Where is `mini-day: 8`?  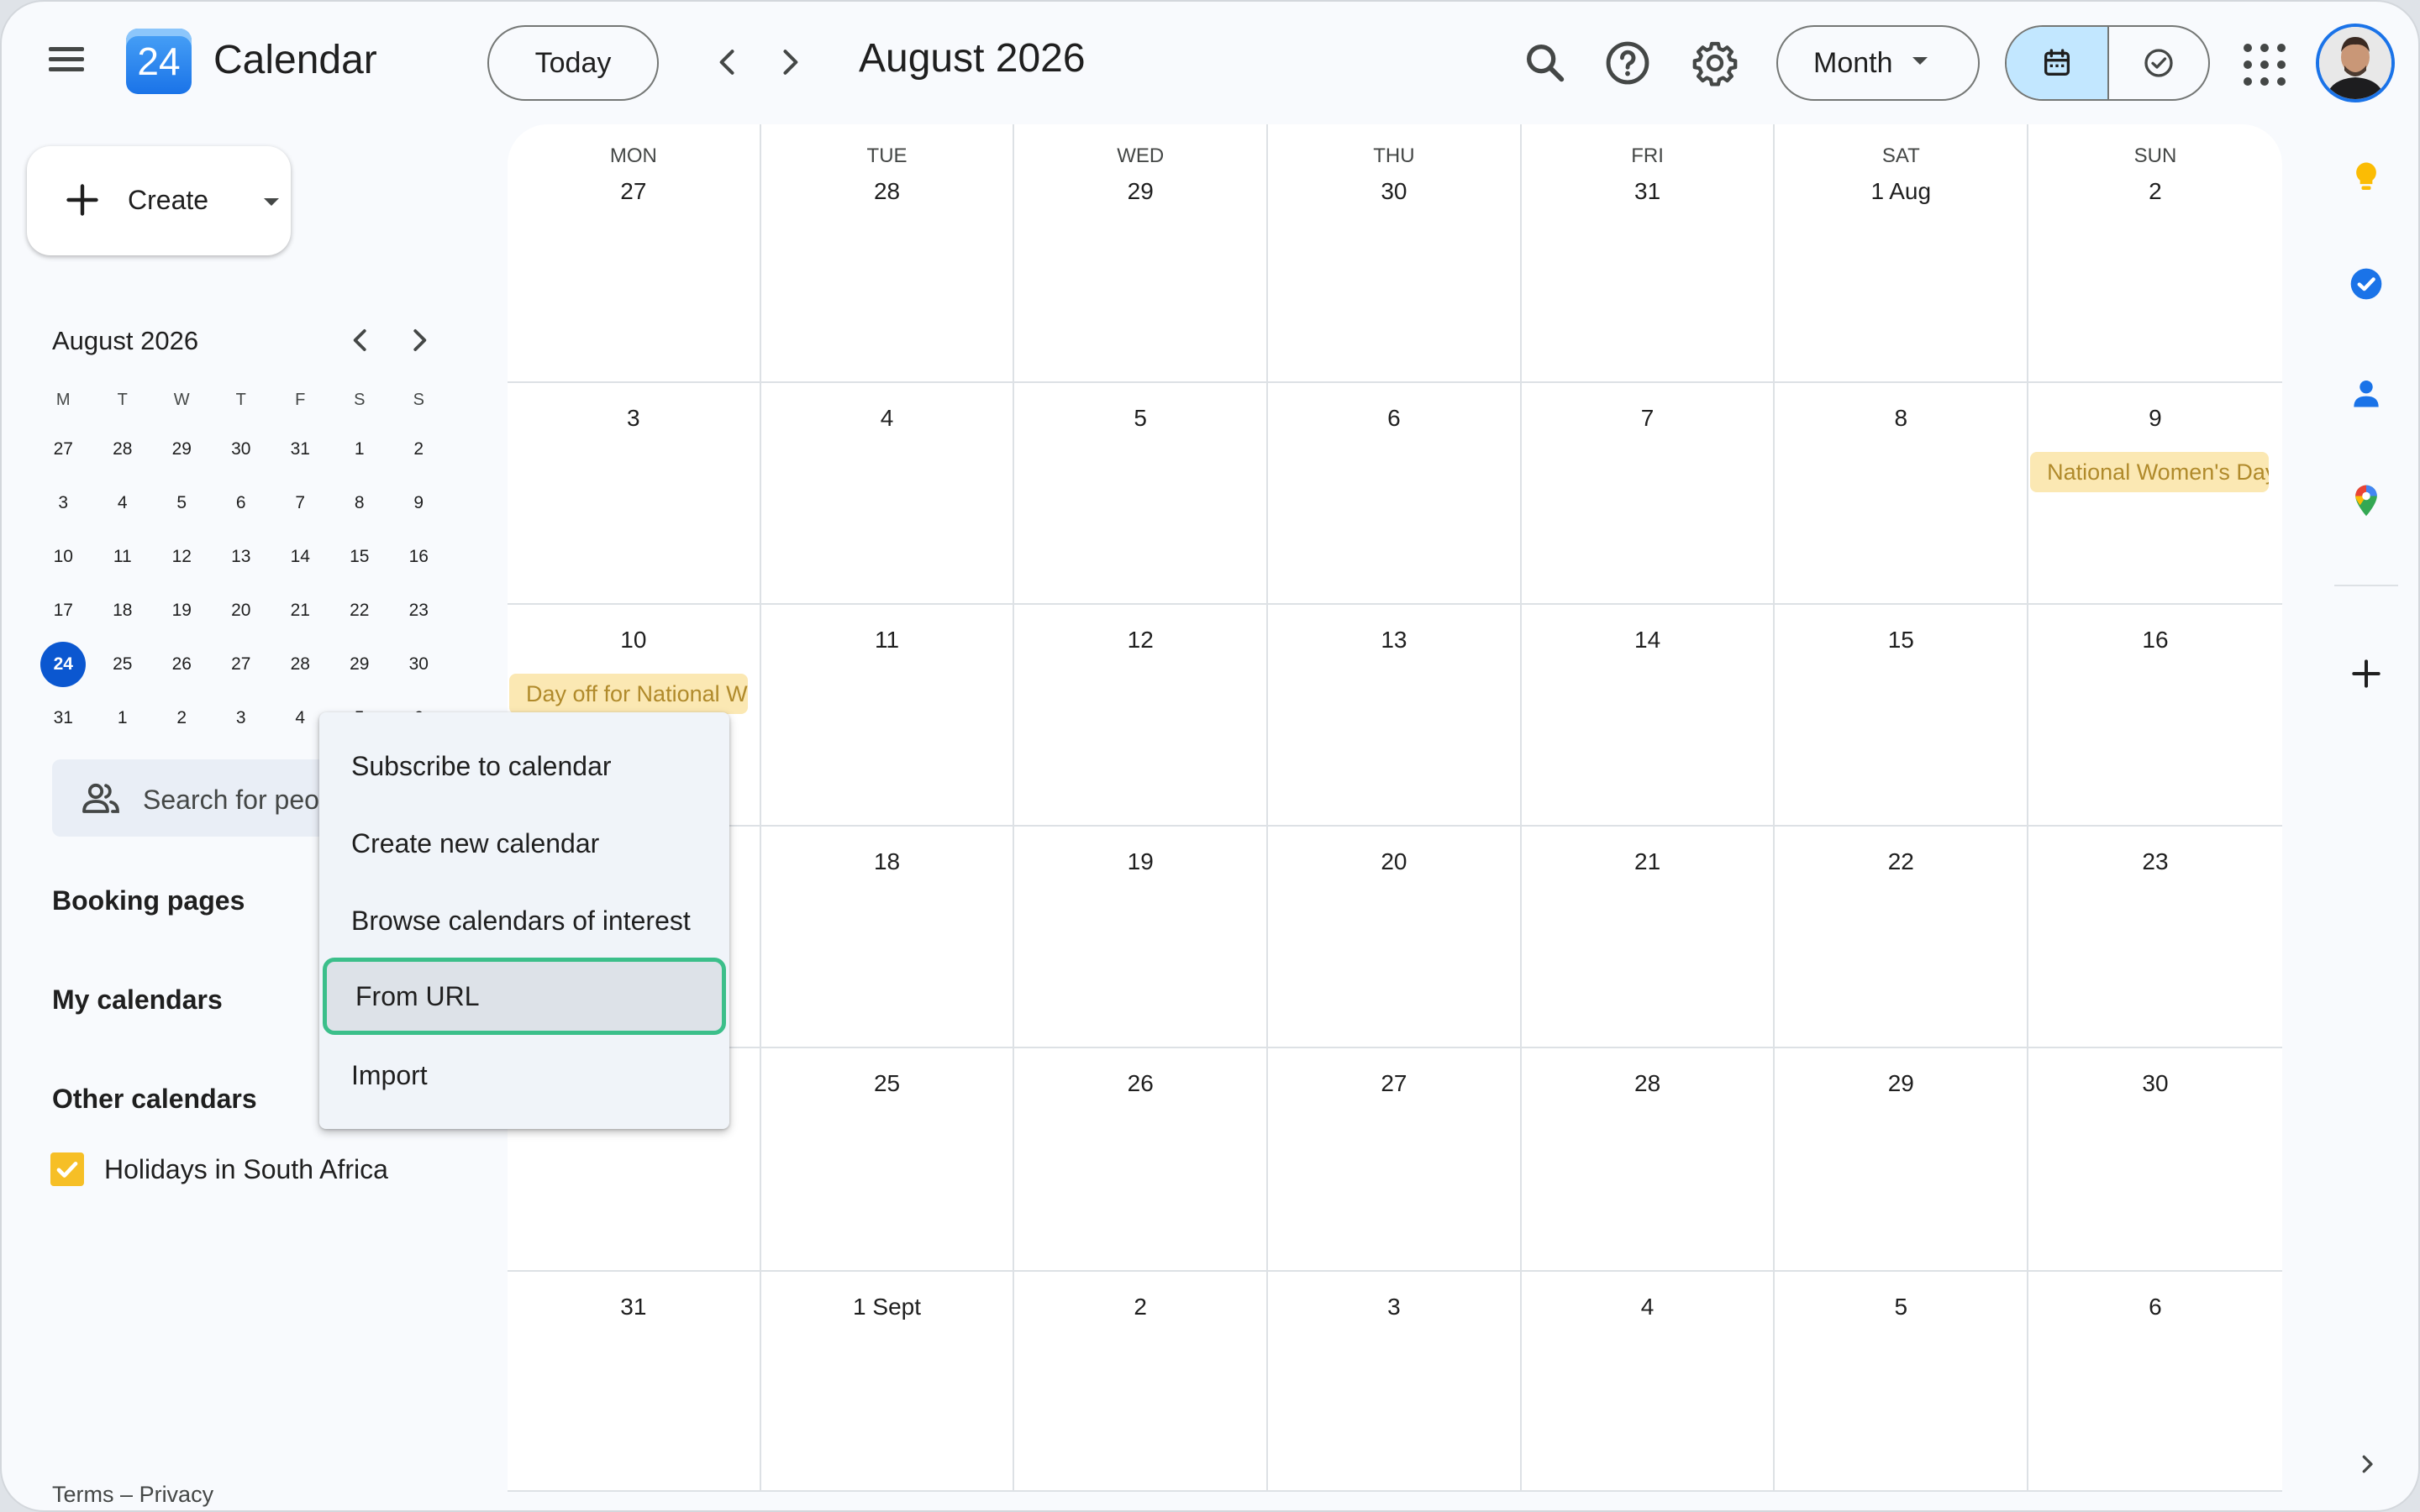 mini-day: 8 is located at coordinates (359, 503).